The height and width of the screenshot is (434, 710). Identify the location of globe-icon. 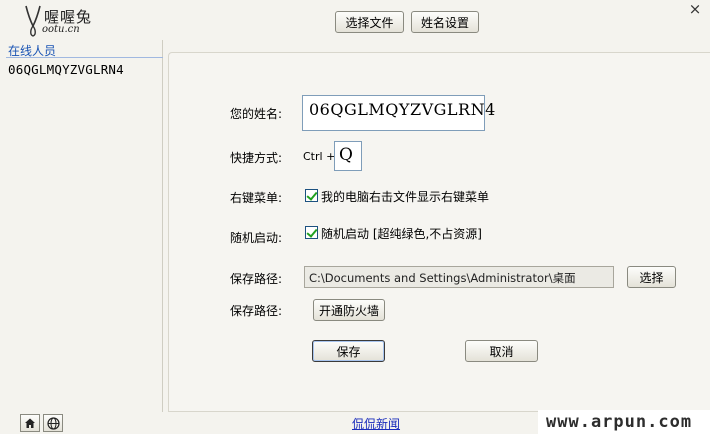
(53, 423).